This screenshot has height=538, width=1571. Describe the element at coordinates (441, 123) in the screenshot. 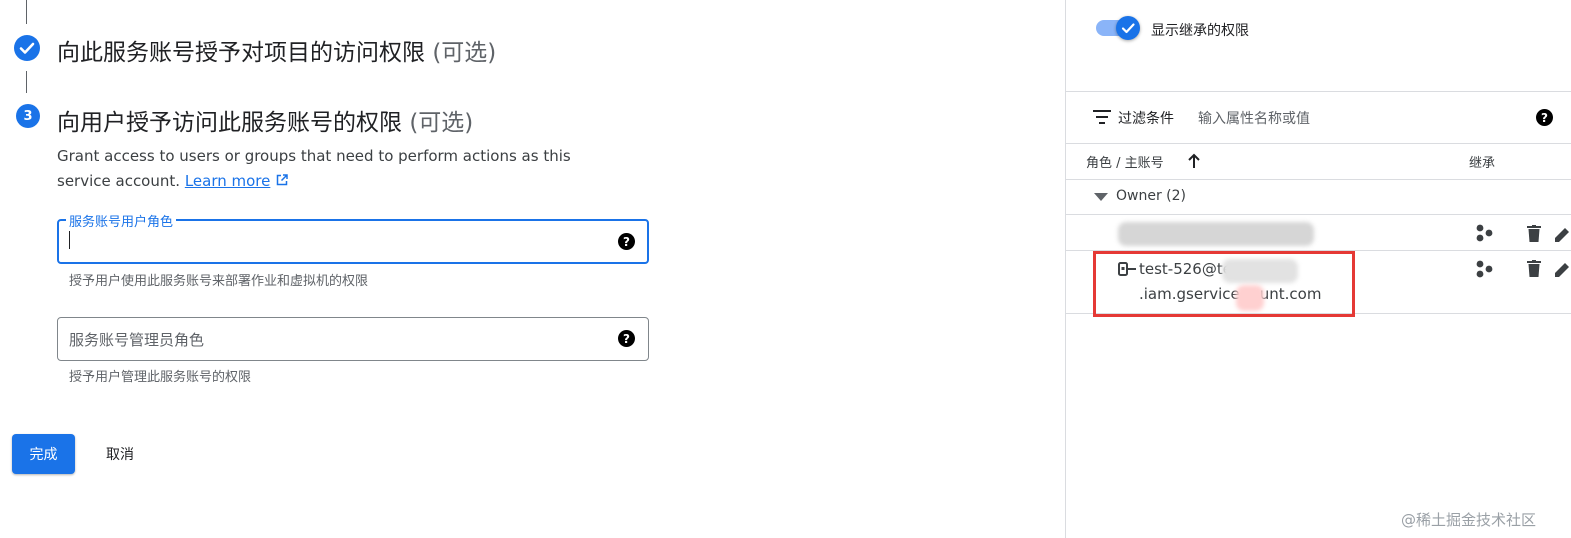

I see `step-3-optional: (可选)` at that location.